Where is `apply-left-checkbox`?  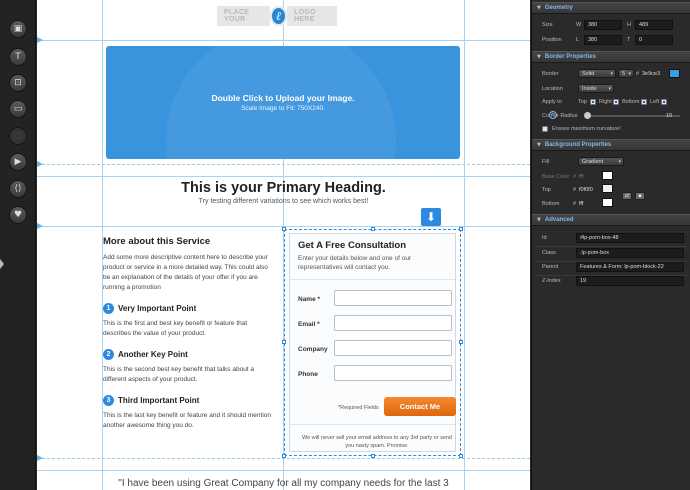 apply-left-checkbox is located at coordinates (664, 102).